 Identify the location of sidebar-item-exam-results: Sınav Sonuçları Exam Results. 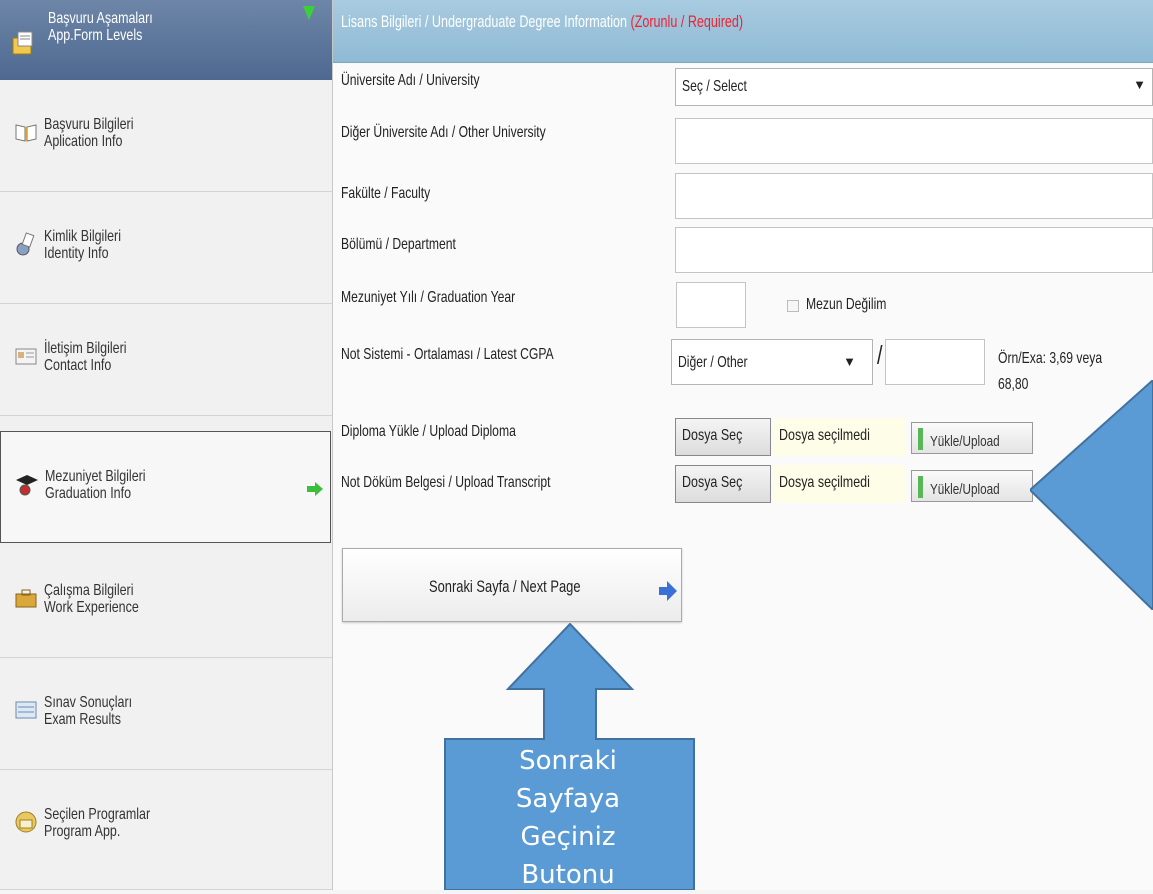
(166, 714).